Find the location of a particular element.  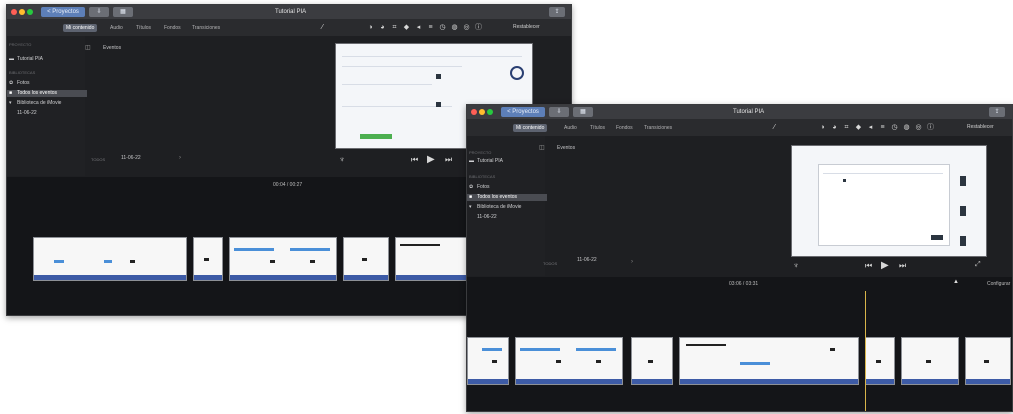

settings-button: Configurar is located at coordinates (998, 284).